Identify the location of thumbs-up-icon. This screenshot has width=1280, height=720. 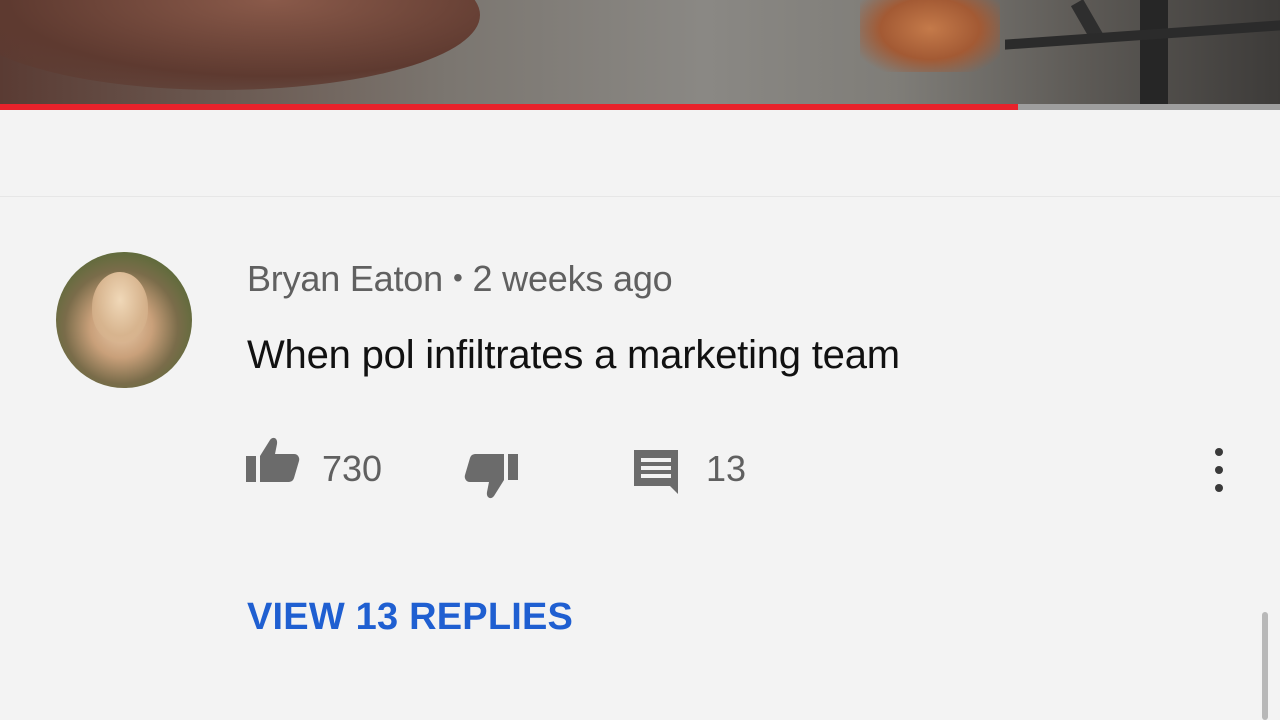
(273, 459).